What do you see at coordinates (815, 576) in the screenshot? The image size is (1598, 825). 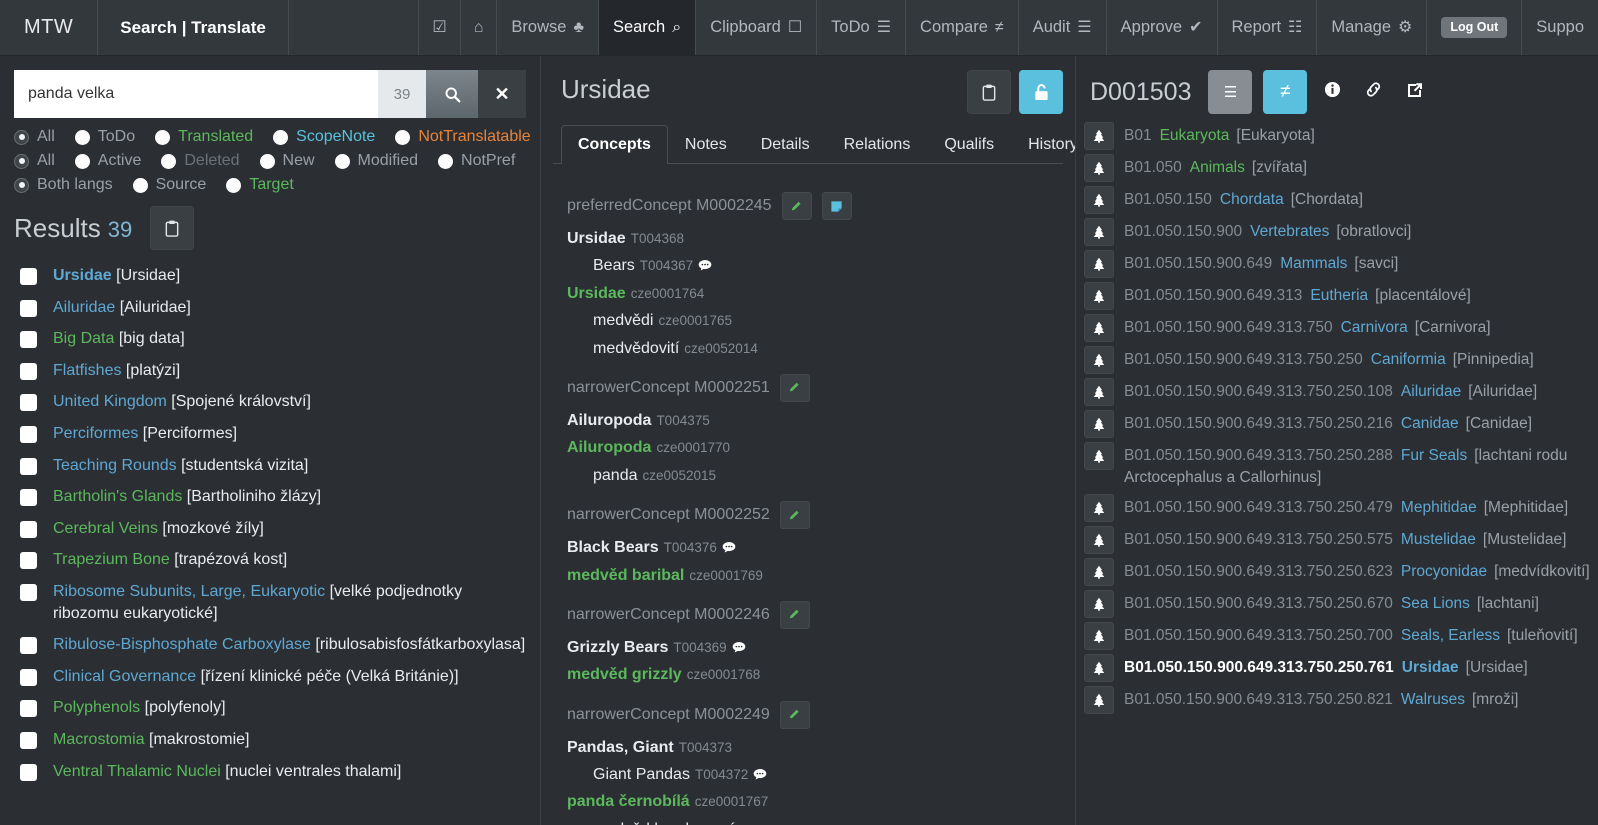 I see `concept-term: medvěd baribal cze0001769` at bounding box center [815, 576].